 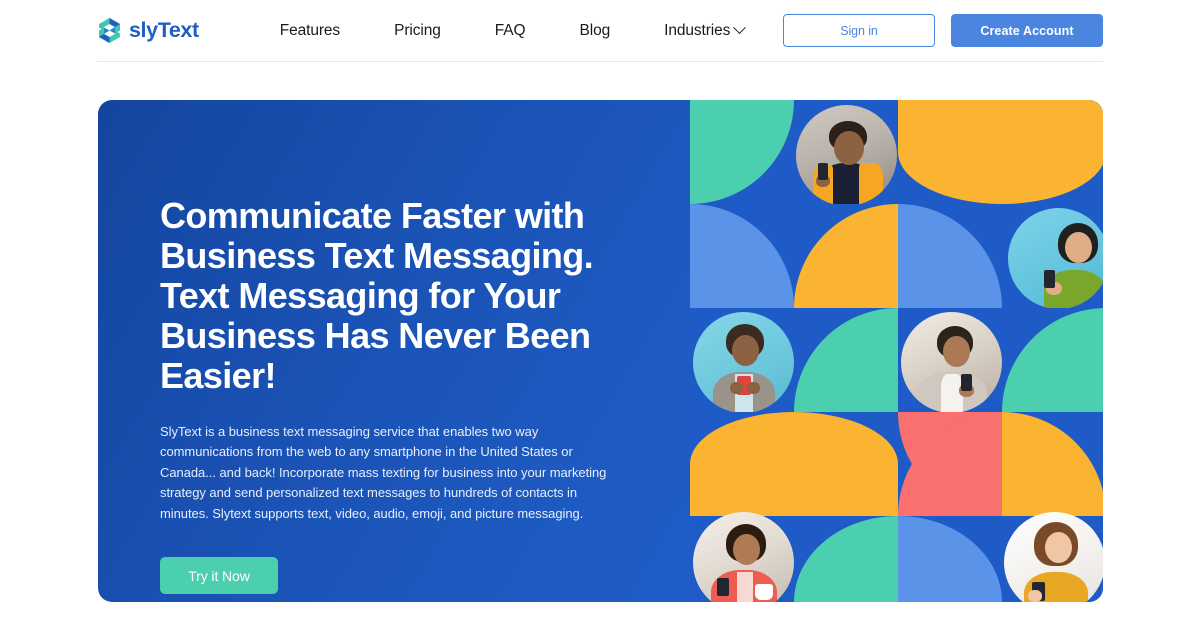 I want to click on collage-tile-r5c3, so click(x=950, y=559).